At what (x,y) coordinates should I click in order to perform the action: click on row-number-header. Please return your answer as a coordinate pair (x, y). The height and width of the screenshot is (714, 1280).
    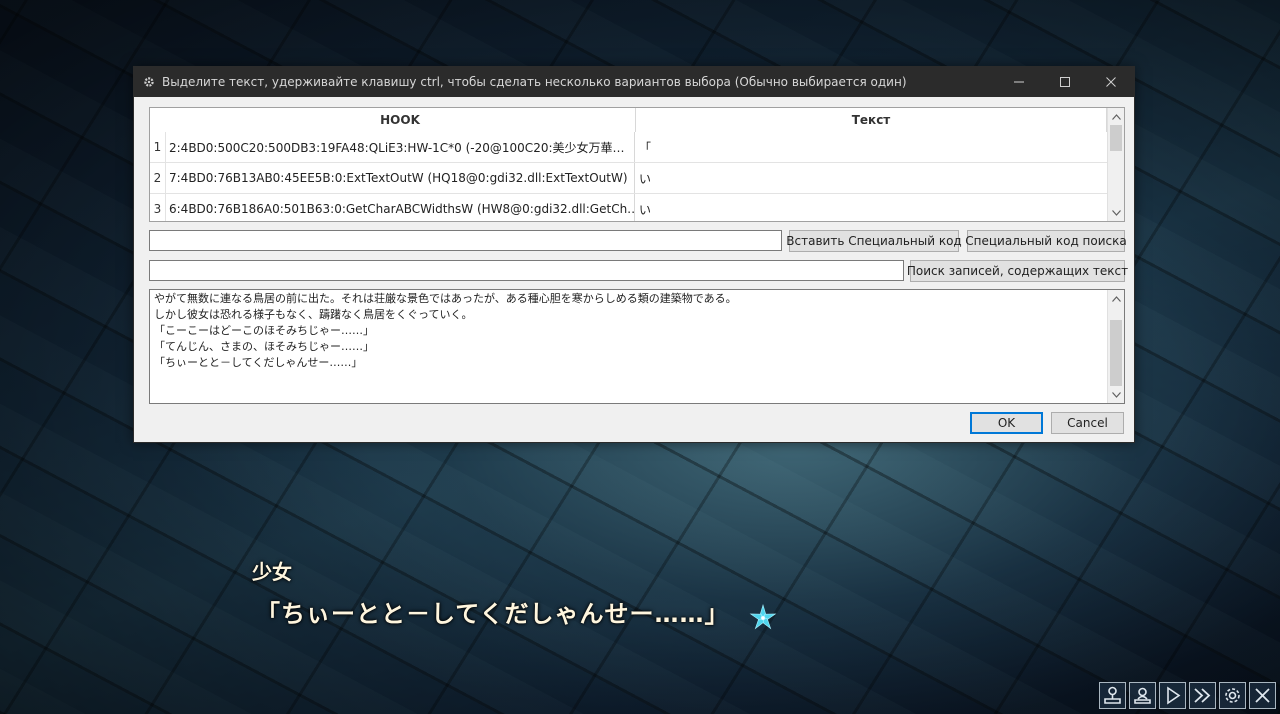
    Looking at the image, I should click on (157, 120).